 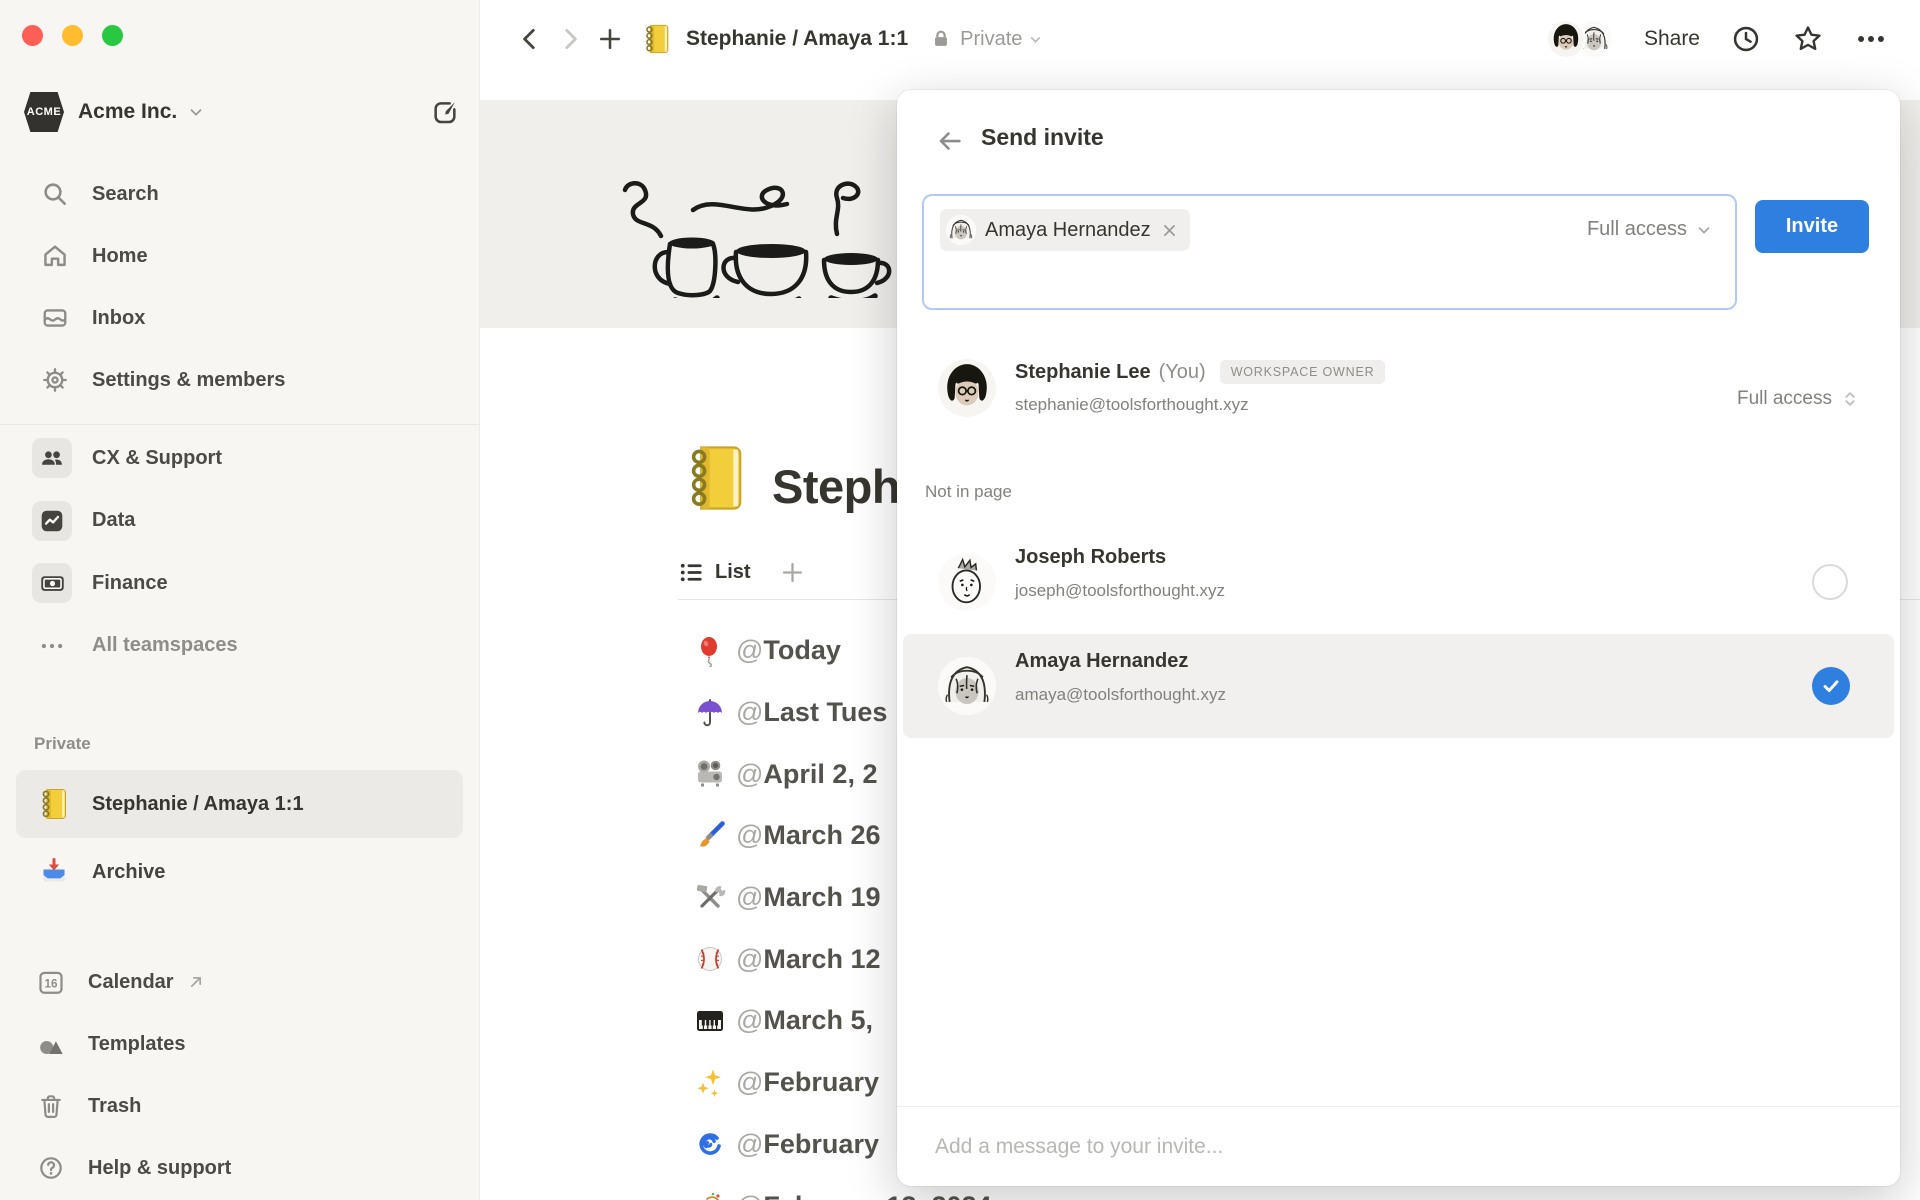 I want to click on sidebar-teamspaces: CX & Support Data Finance All teamspaces, so click(x=239, y=552).